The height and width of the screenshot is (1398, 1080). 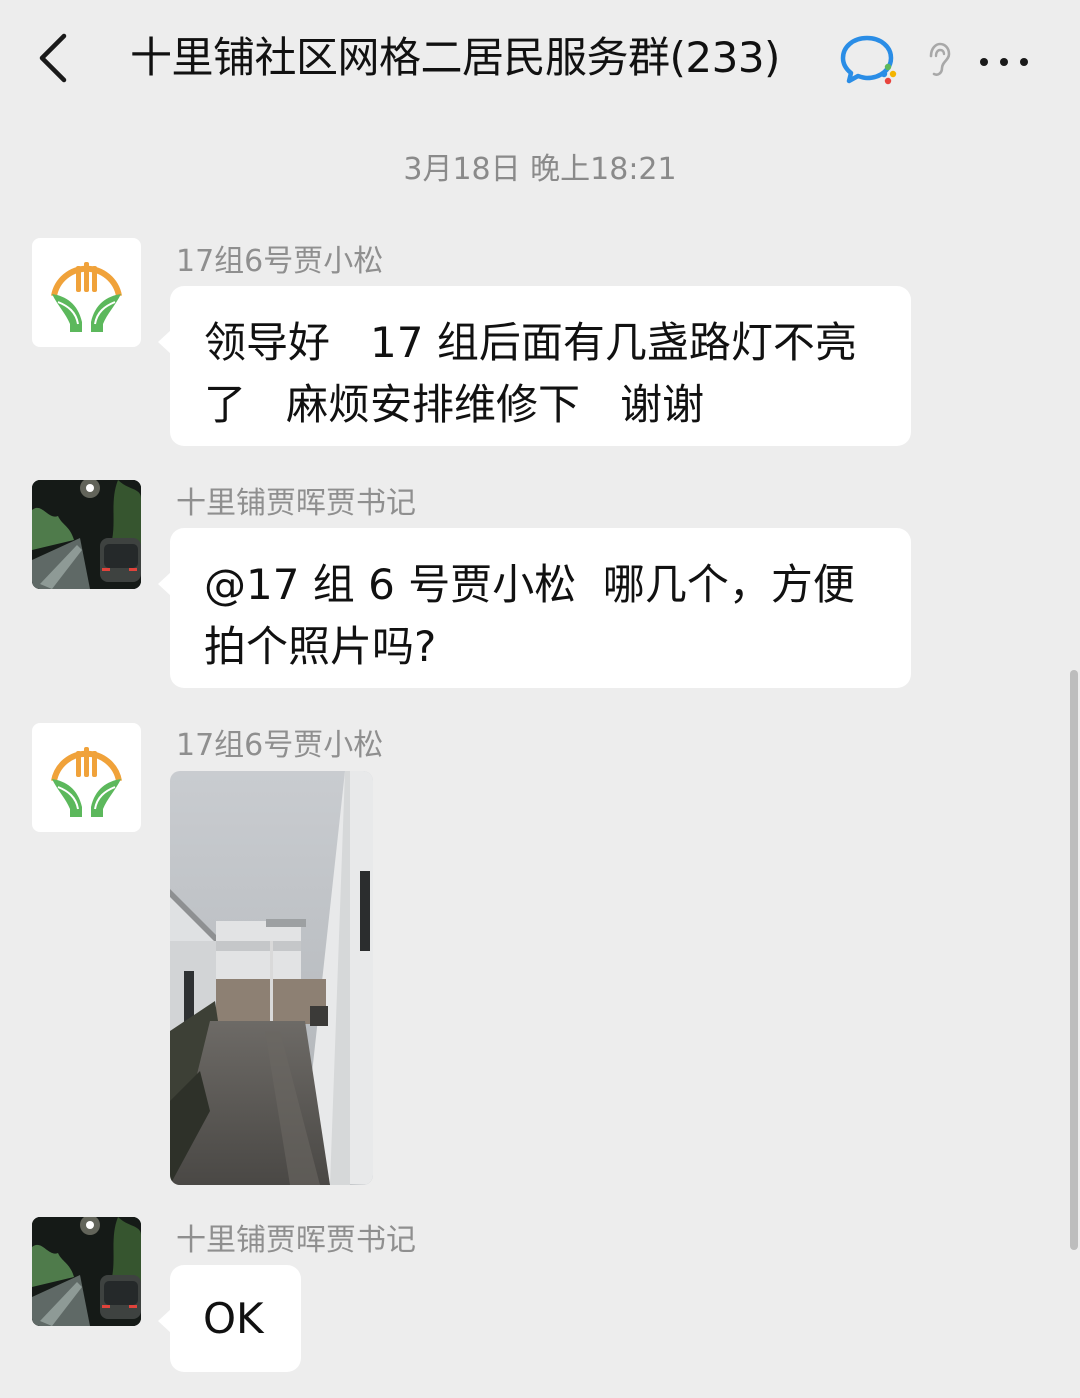 I want to click on more-button, so click(x=1004, y=62).